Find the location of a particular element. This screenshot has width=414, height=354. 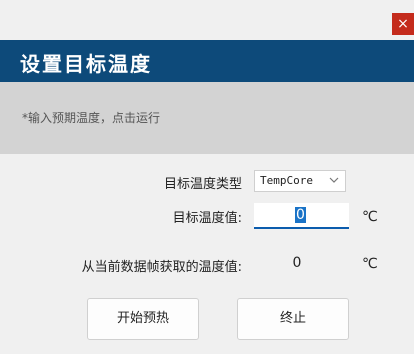

current-temp-value: 0 is located at coordinates (297, 263).